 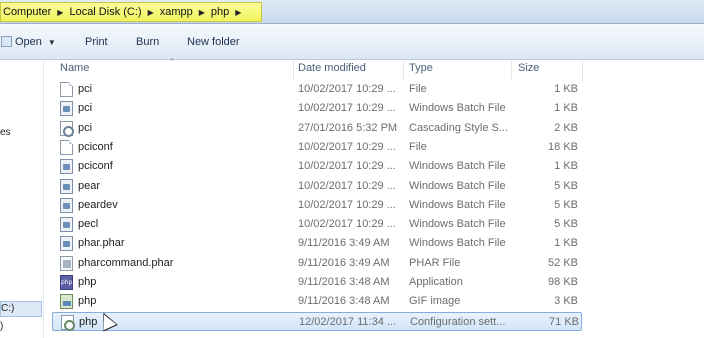 I want to click on nav-item-drive: ), so click(x=1, y=326).